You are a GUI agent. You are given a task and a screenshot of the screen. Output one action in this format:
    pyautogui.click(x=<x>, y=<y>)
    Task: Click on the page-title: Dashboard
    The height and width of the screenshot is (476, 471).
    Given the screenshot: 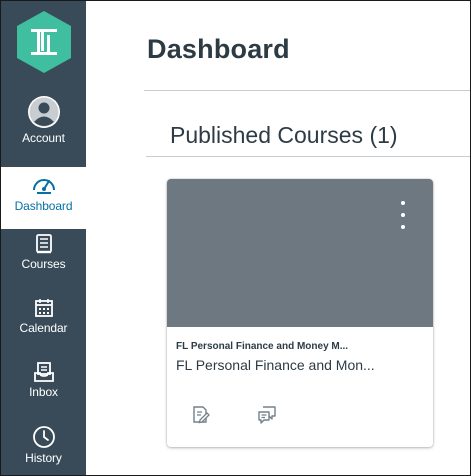 What is the action you would take?
    pyautogui.click(x=218, y=49)
    